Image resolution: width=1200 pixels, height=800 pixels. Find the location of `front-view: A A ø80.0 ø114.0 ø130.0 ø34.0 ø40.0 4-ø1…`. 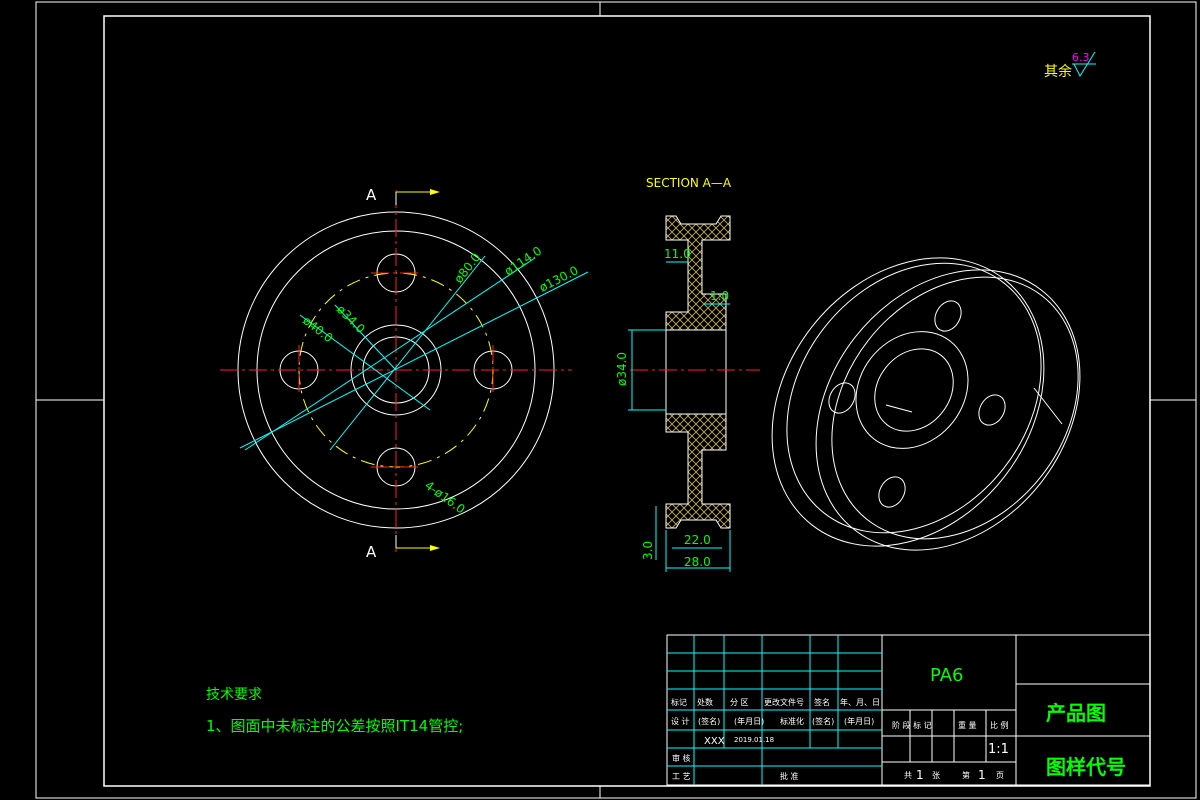

front-view: A A ø80.0 ø114.0 ø130.0 ø34.0 ø40.0 4-ø1… is located at coordinates (404, 373).